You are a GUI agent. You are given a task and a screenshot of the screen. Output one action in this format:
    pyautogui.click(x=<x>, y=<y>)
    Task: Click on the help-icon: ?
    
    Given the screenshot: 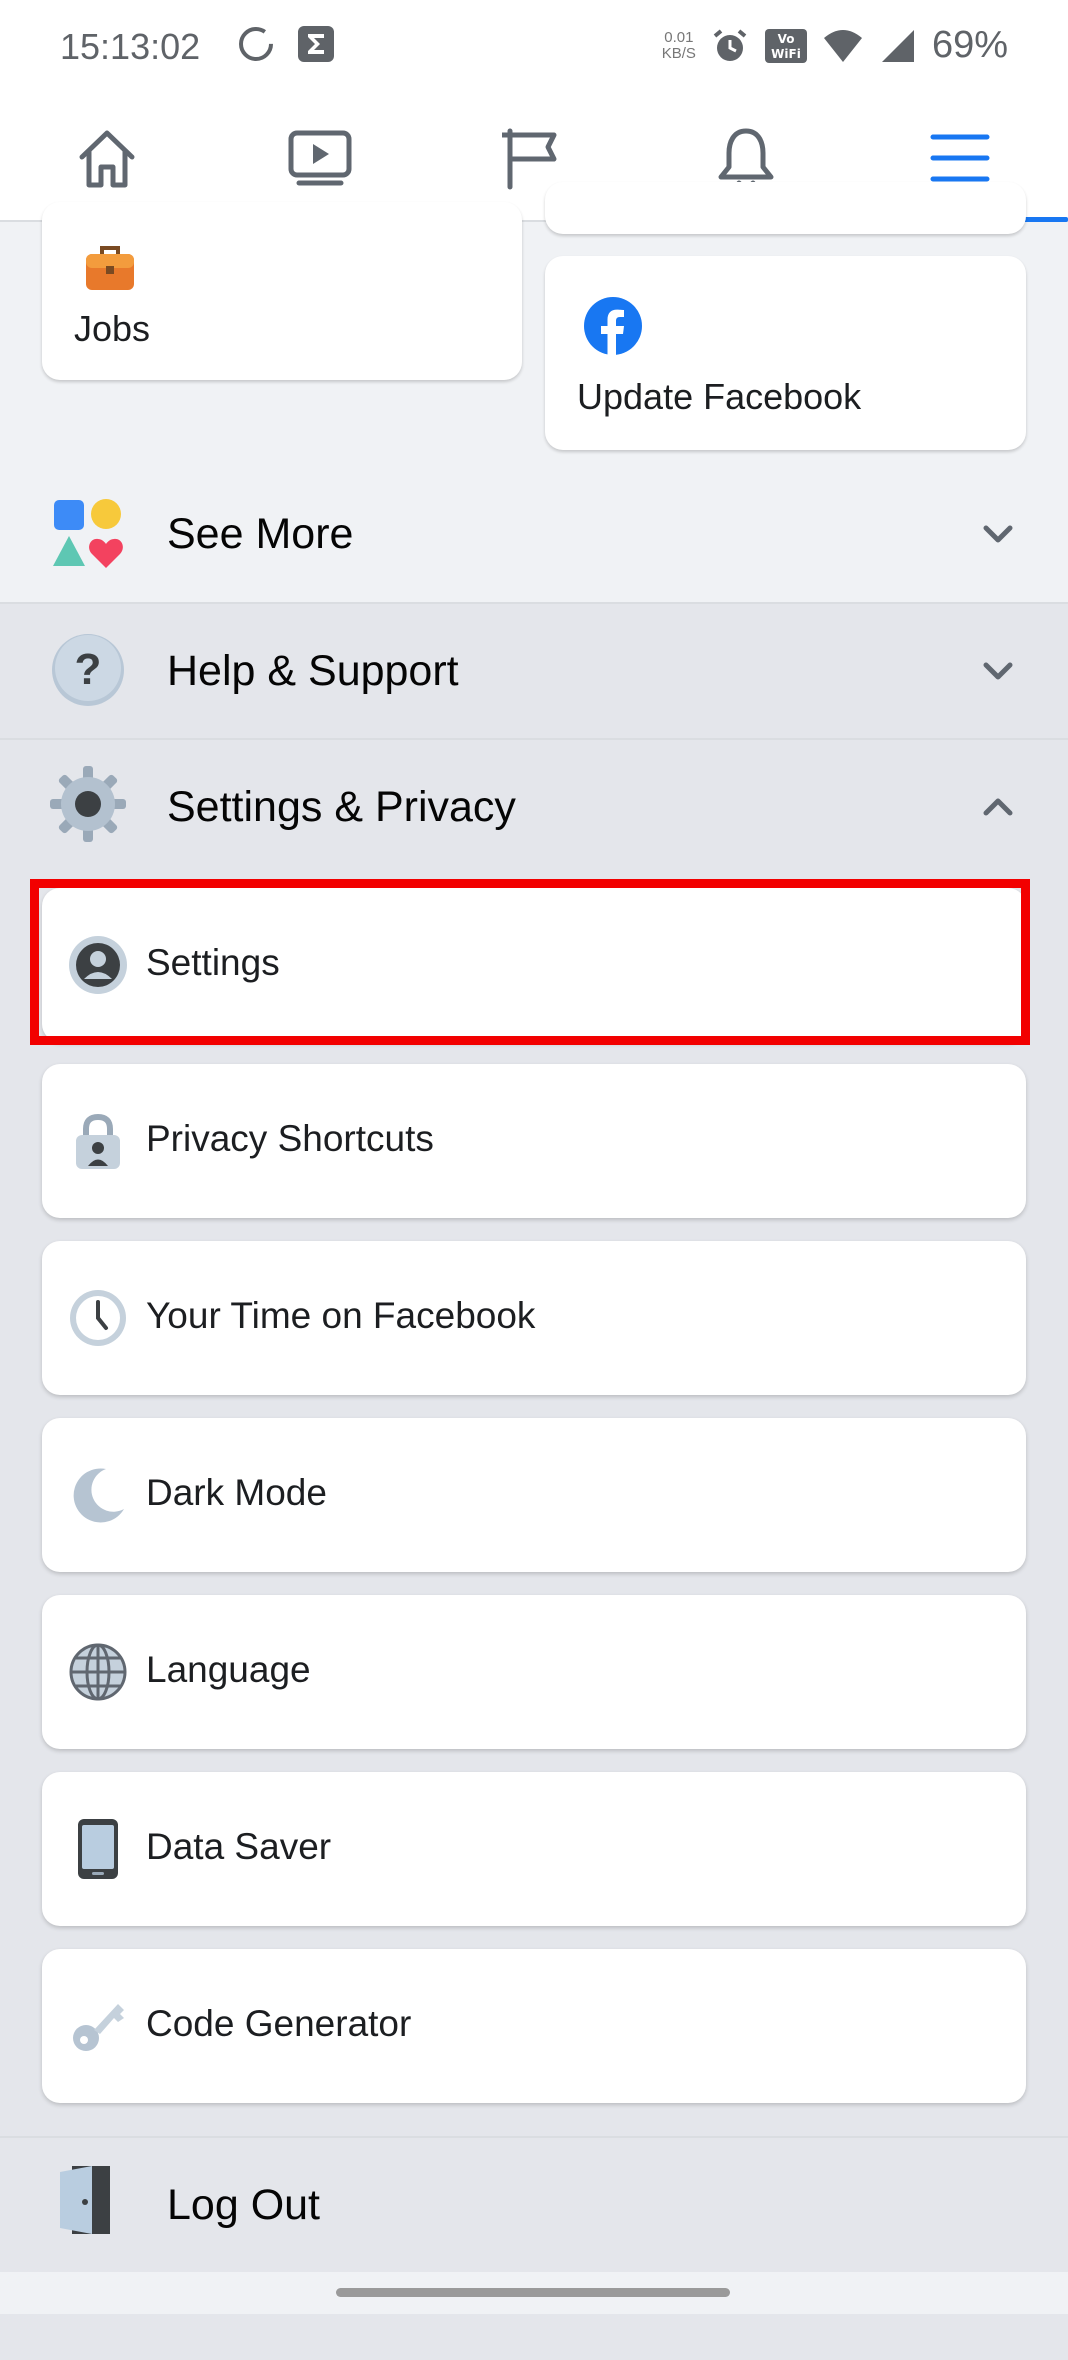 What is the action you would take?
    pyautogui.click(x=88, y=670)
    